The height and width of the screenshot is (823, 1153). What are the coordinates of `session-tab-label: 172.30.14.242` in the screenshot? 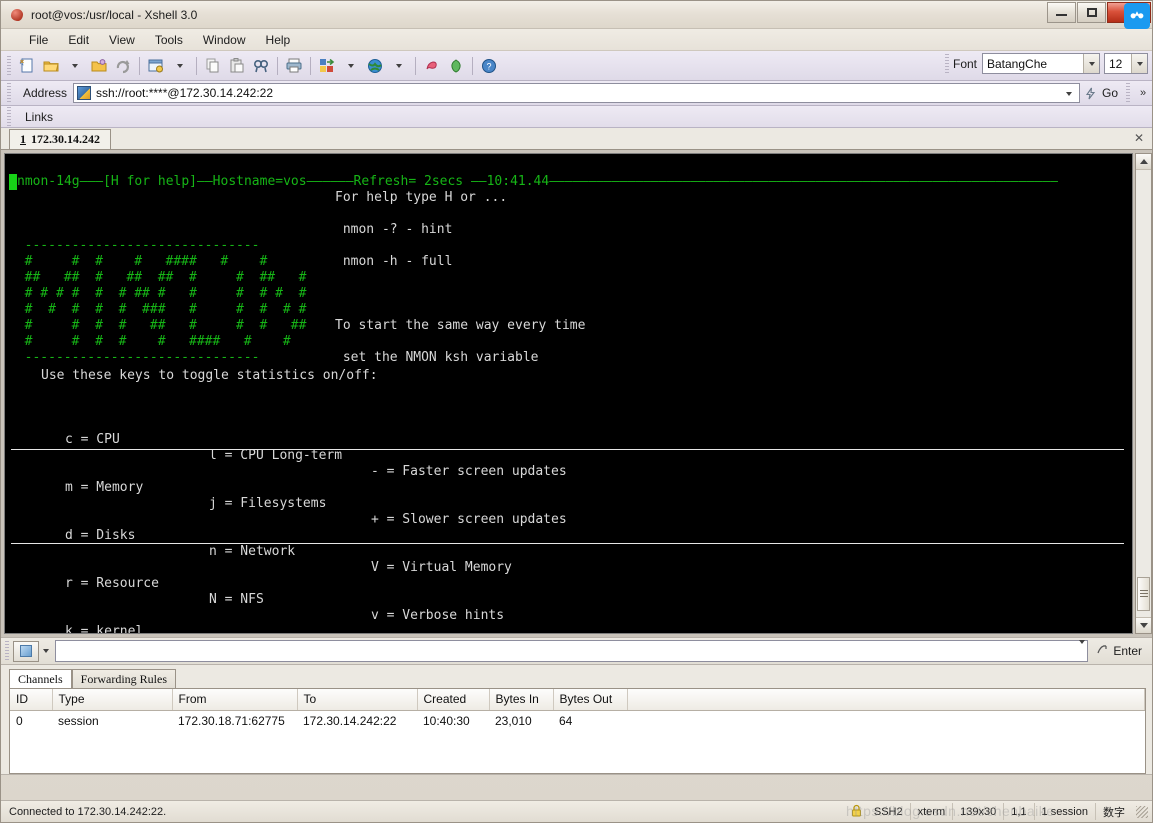 It's located at (65, 139).